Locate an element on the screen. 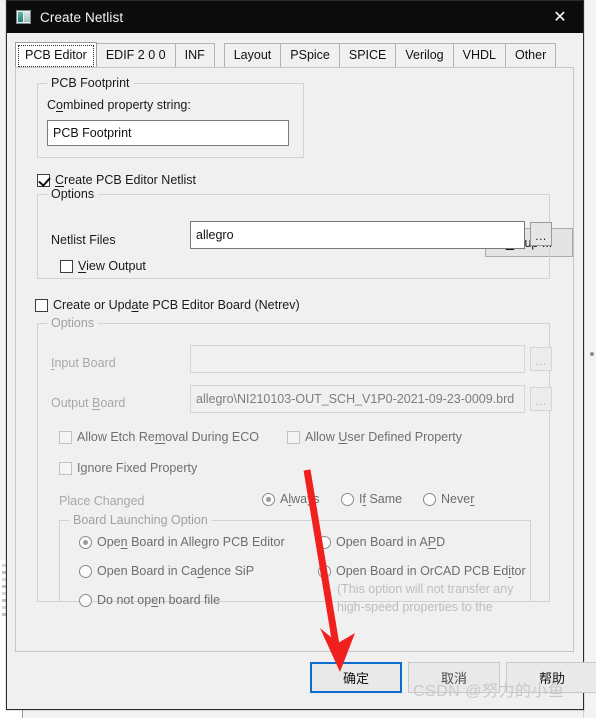 The image size is (596, 718). ignore-fixed-property-checkbox: Ignore Fixed Property is located at coordinates (128, 468).